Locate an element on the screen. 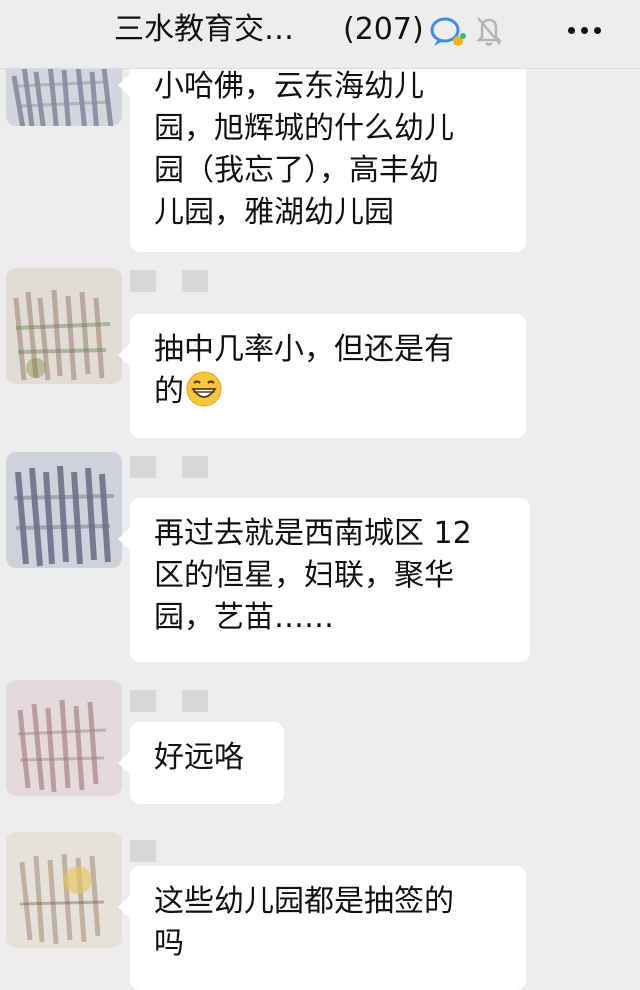  message-bubble: 抽中几率小，但还是有 的 is located at coordinates (322, 376).